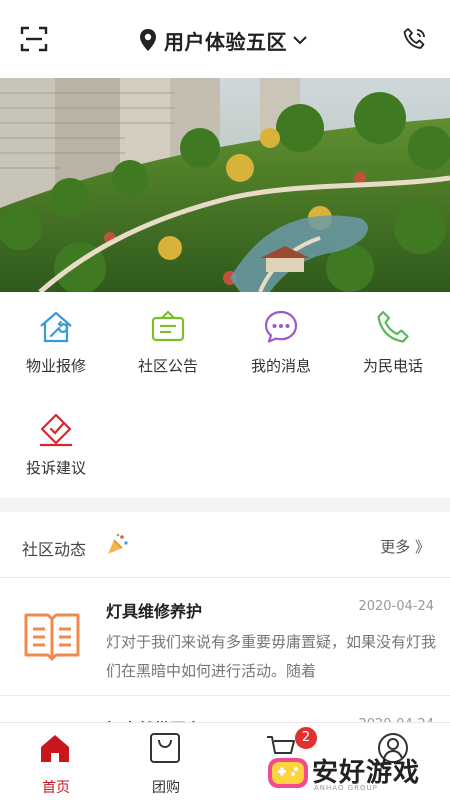 The height and width of the screenshot is (800, 450). I want to click on quick-action-hotline: 为民电话, so click(393, 340).